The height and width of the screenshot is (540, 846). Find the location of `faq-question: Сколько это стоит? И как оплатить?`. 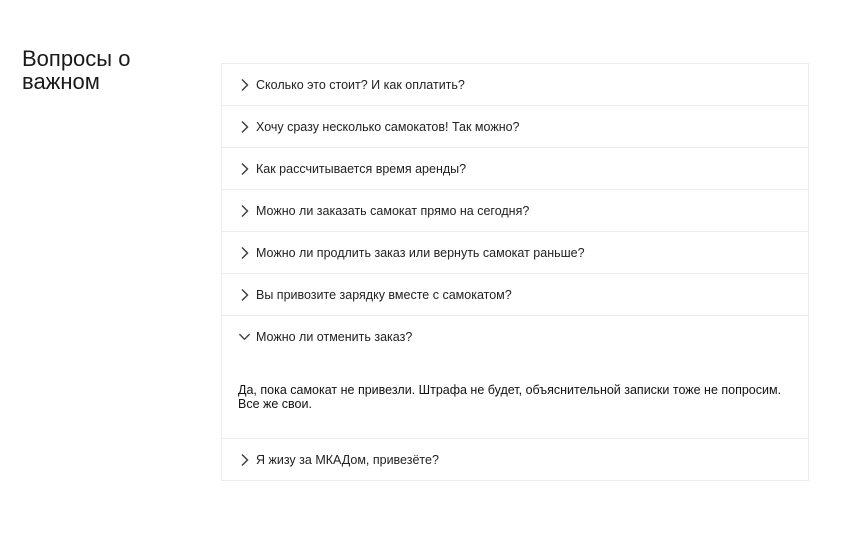

faq-question: Сколько это стоит? И как оплатить? is located at coordinates (360, 84).